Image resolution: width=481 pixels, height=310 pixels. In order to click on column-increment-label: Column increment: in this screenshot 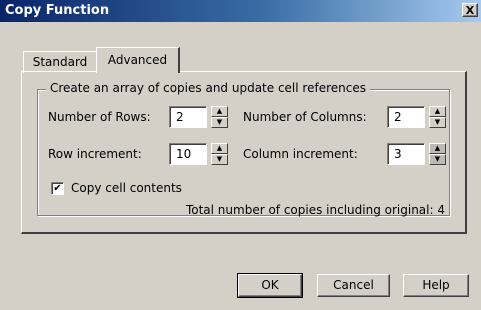, I will do `click(300, 154)`.